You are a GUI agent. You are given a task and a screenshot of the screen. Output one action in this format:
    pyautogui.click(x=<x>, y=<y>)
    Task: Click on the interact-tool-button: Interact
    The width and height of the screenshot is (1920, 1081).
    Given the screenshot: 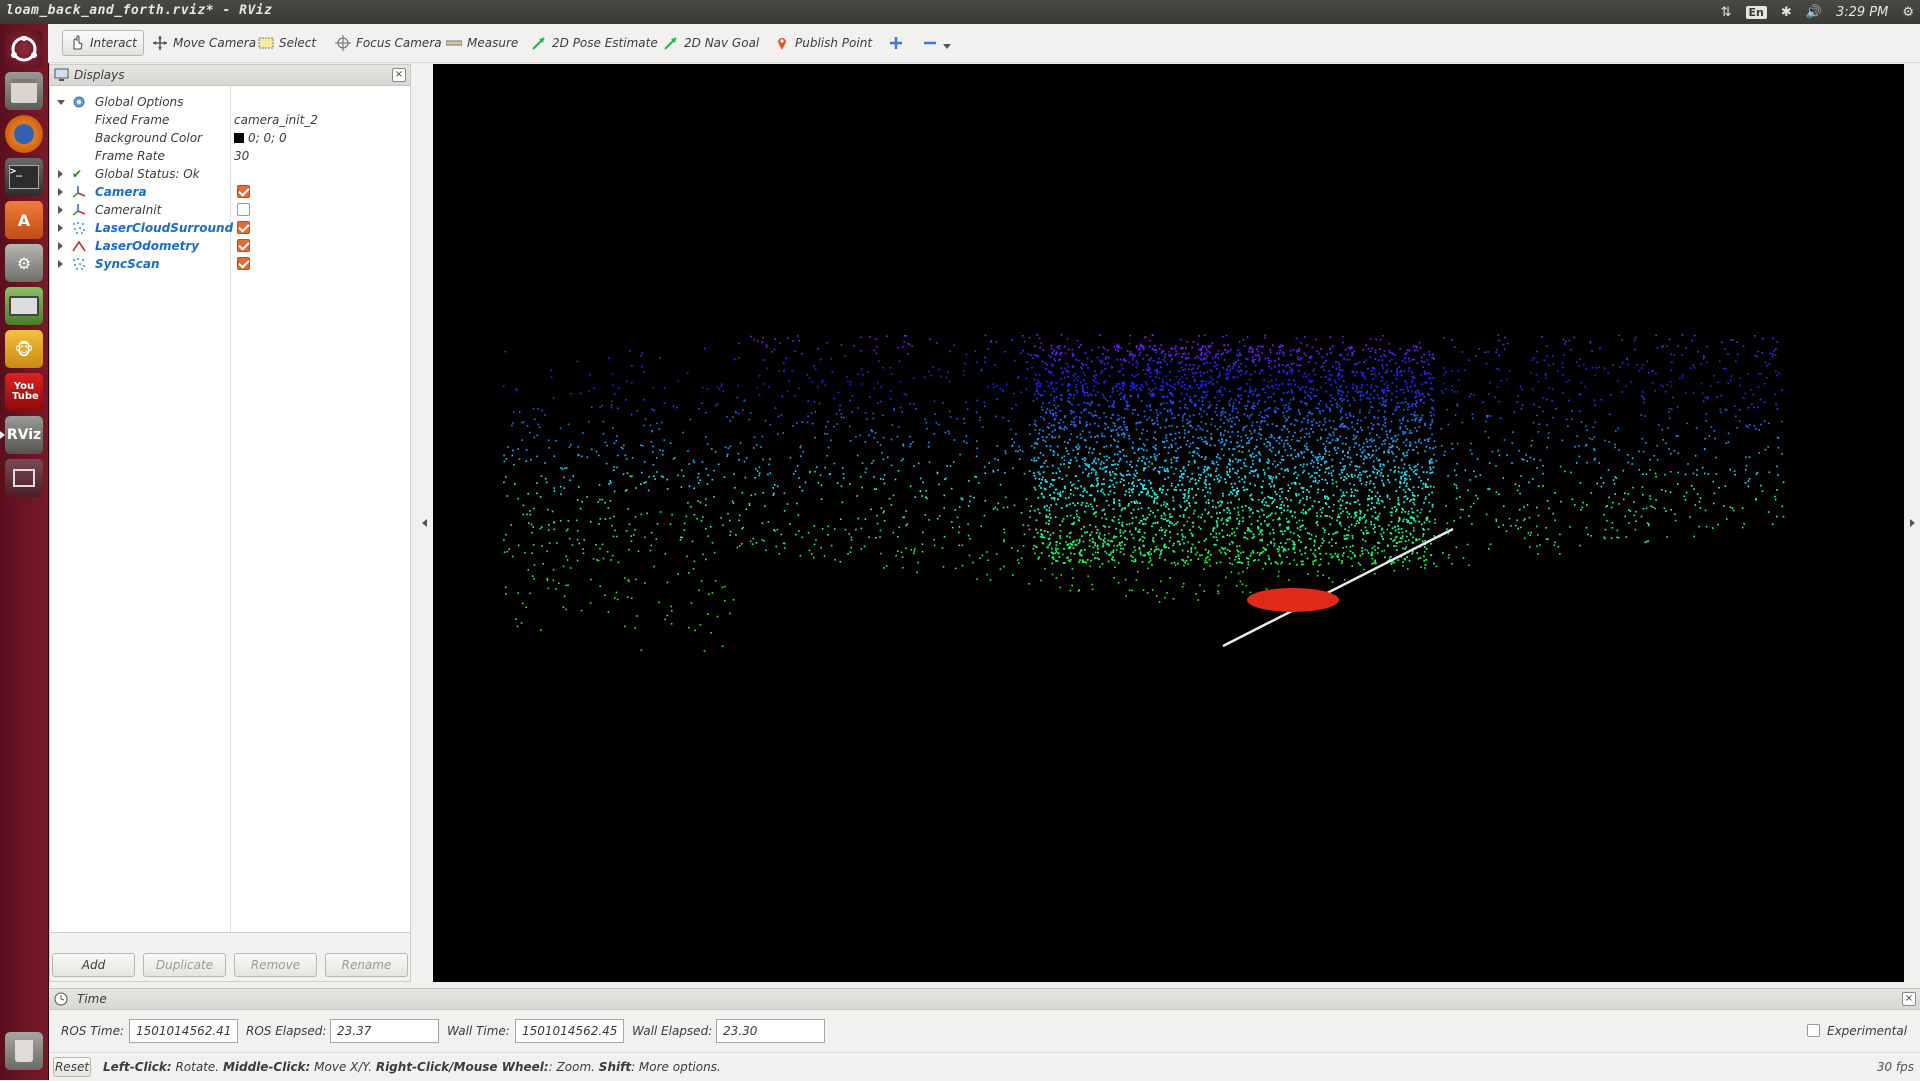 What is the action you would take?
    pyautogui.click(x=103, y=43)
    